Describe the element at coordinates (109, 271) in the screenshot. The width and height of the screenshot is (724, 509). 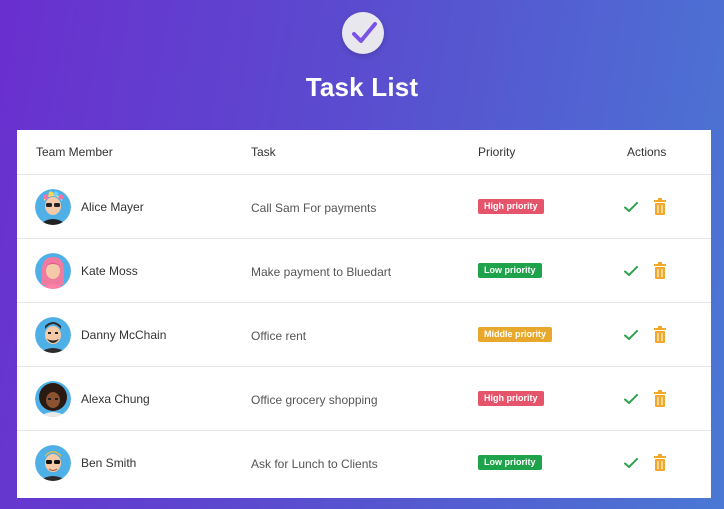
I see `member-name: Kate Moss` at that location.